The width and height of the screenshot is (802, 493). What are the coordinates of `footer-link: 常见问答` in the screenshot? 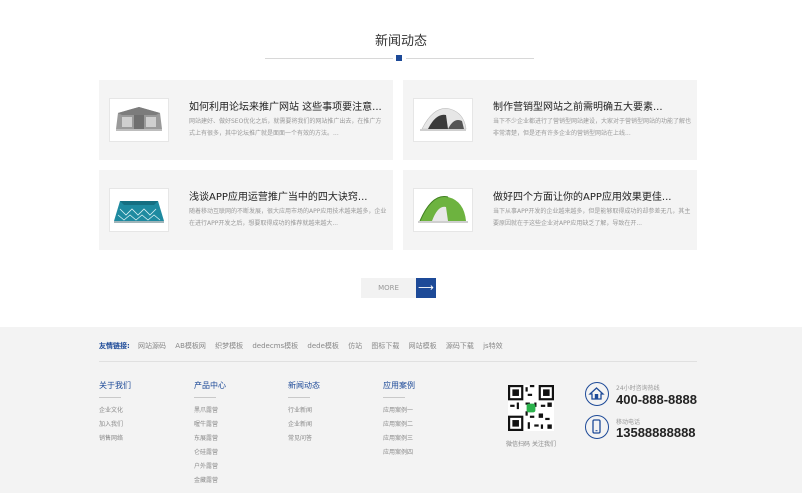 It's located at (304, 439).